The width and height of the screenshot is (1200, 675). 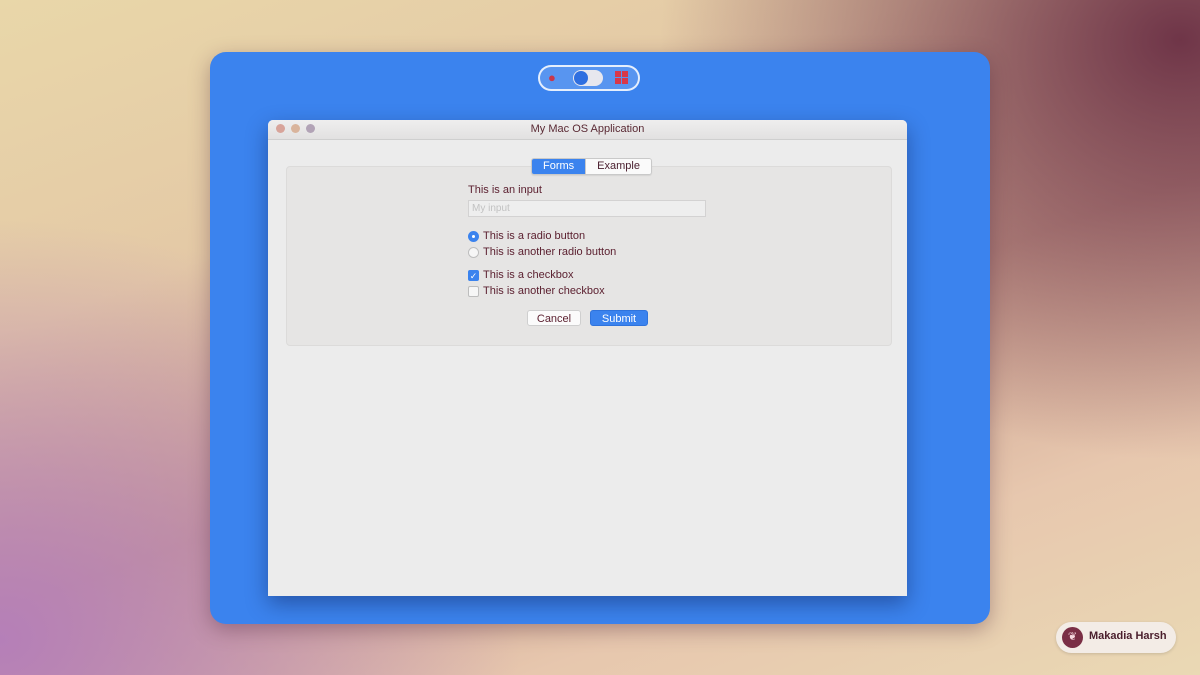 What do you see at coordinates (552, 78) in the screenshot?
I see `apple-icon: ●` at bounding box center [552, 78].